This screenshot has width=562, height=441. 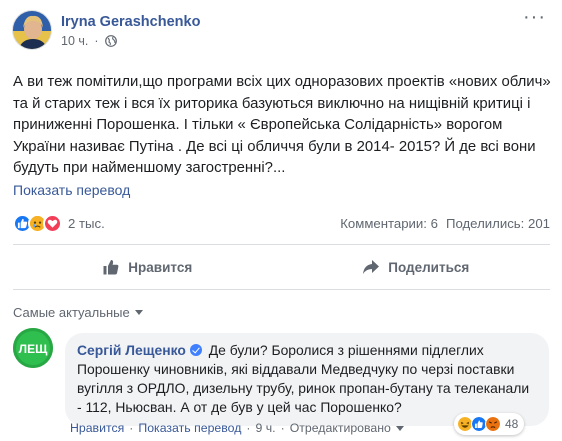 What do you see at coordinates (74, 41) in the screenshot?
I see `post-time: 10 ч.` at bounding box center [74, 41].